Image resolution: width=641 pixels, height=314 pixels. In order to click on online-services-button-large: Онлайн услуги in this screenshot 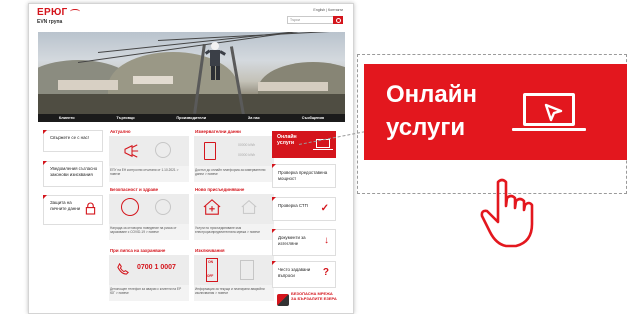, I will do `click(495, 112)`.